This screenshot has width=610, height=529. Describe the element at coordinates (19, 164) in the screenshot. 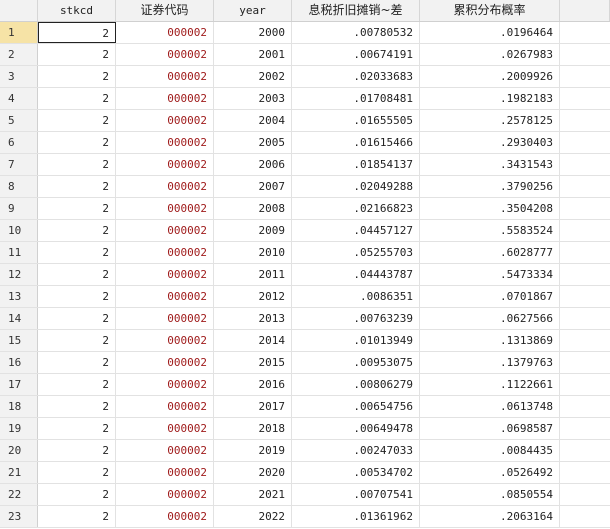

I see `row-number: 7` at that location.